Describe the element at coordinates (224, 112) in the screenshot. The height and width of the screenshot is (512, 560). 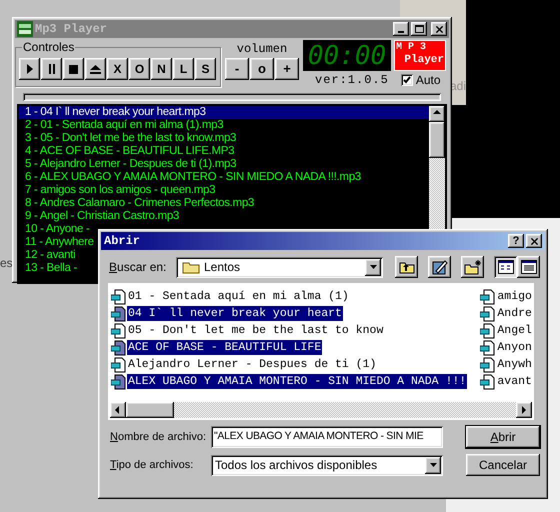
I see `playlist-item: 1 - 04 I` ll never break your heart.mp3` at that location.